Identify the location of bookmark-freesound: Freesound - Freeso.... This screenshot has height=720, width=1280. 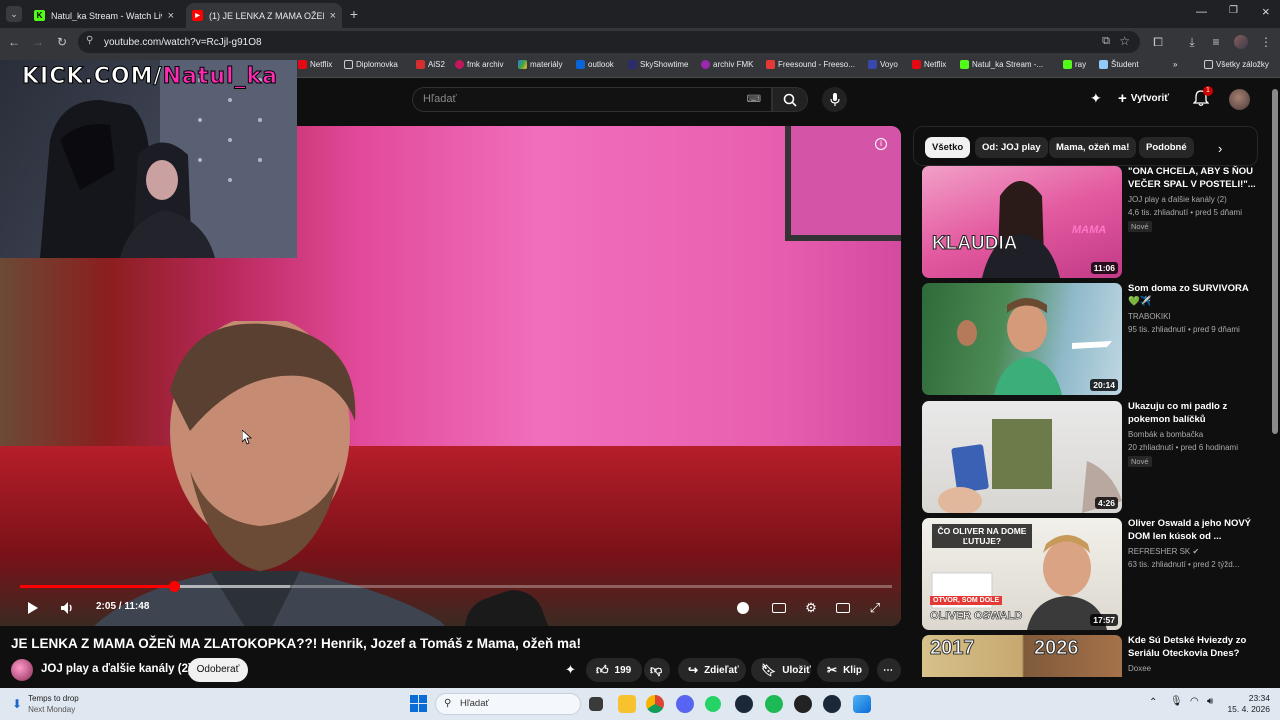
(810, 64).